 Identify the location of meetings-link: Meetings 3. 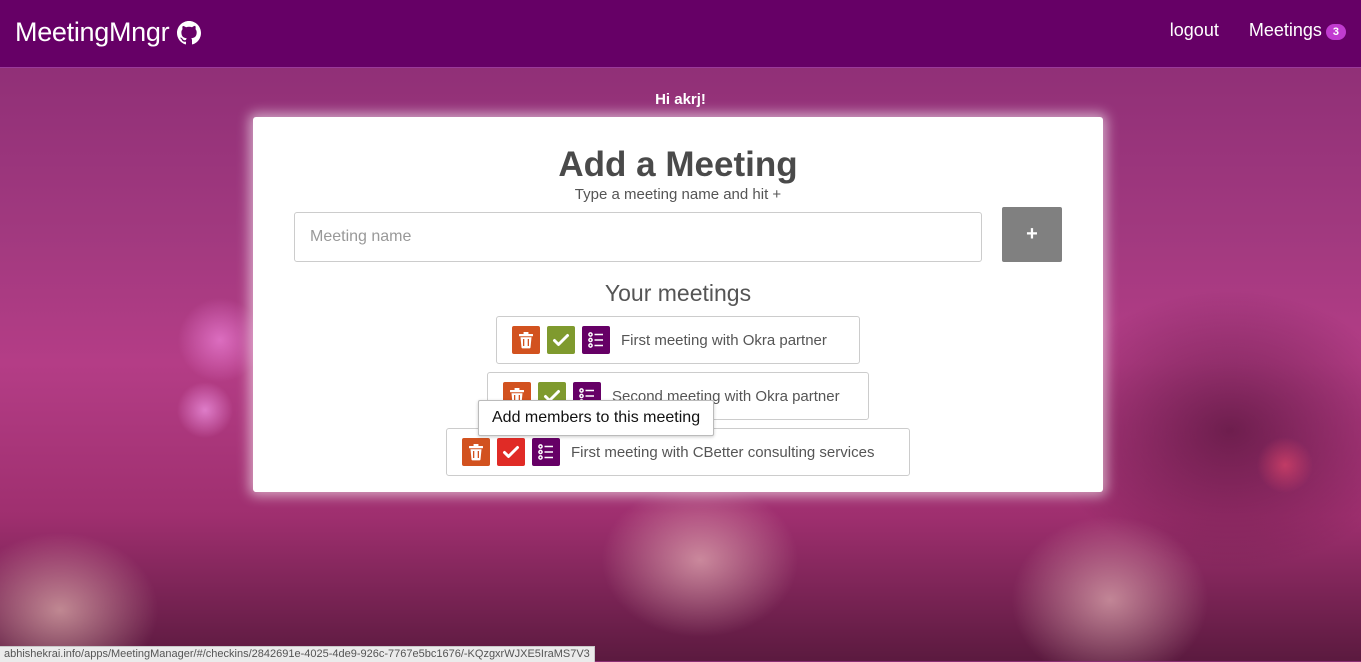
(1297, 30).